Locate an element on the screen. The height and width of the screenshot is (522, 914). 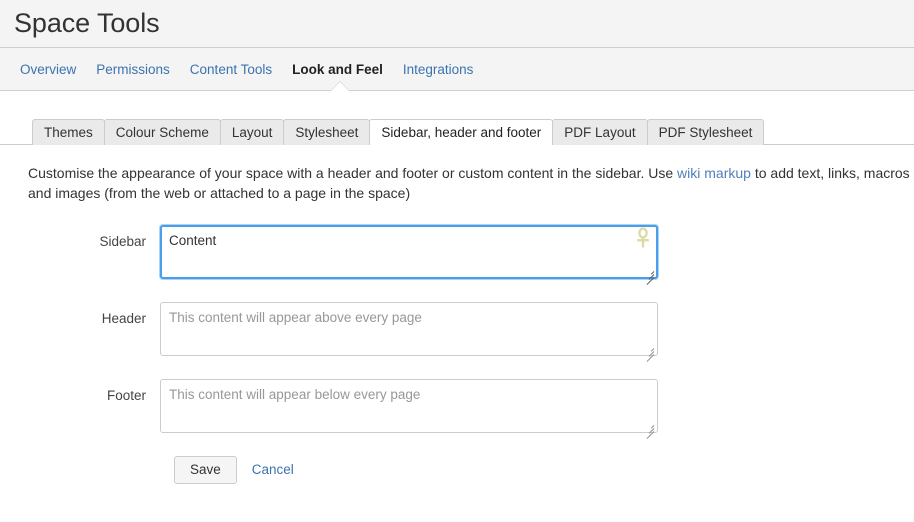
page-header: Space Tools is located at coordinates (457, 24).